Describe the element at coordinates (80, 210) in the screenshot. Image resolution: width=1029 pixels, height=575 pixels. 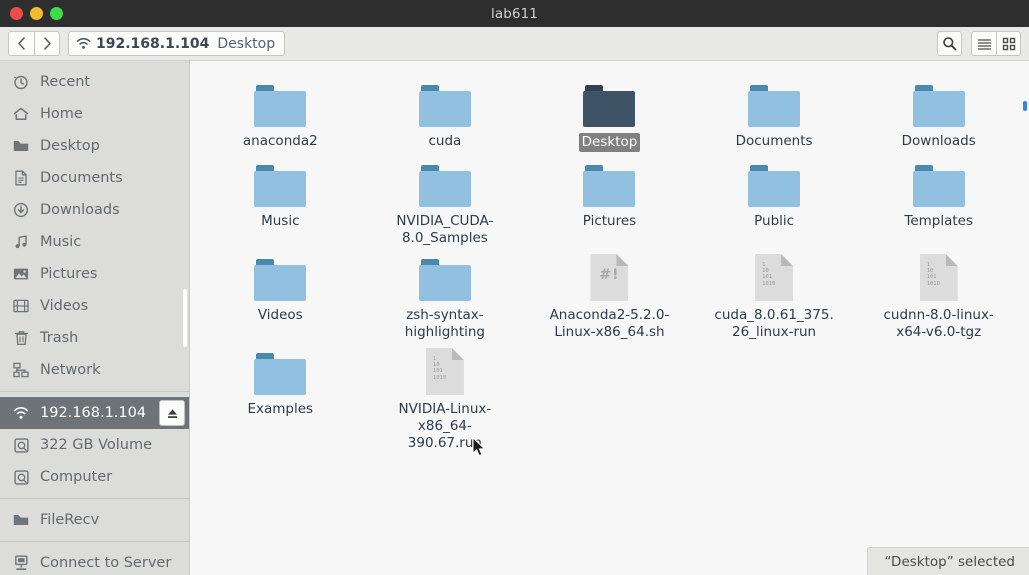
I see `sidebar-label: Downloads` at that location.